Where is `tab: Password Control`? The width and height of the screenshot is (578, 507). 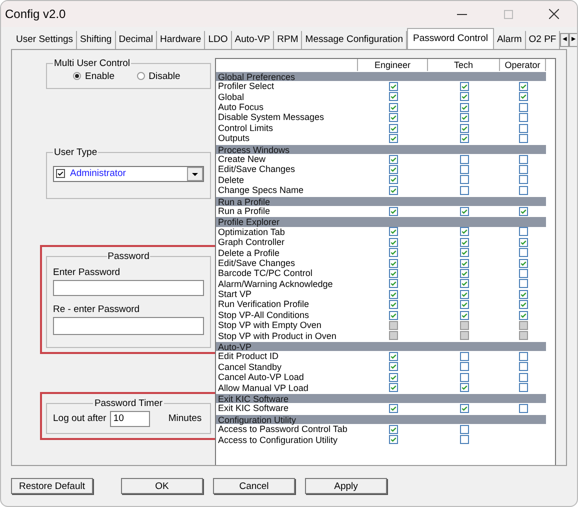
tab: Password Control is located at coordinates (450, 38).